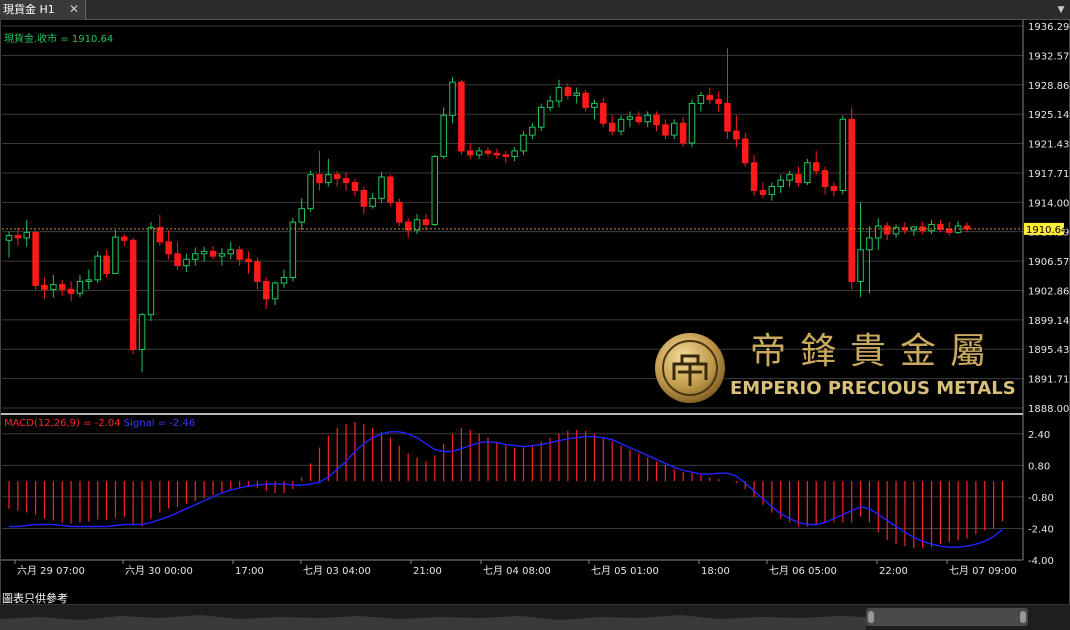 The image size is (1070, 630). Describe the element at coordinates (427, 571) in the screenshot. I see `time-tick-label: 21:00` at that location.